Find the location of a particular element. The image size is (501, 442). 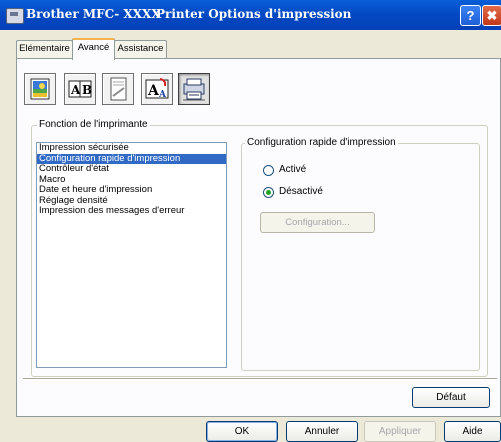

list-item: Macro is located at coordinates (131, 180).